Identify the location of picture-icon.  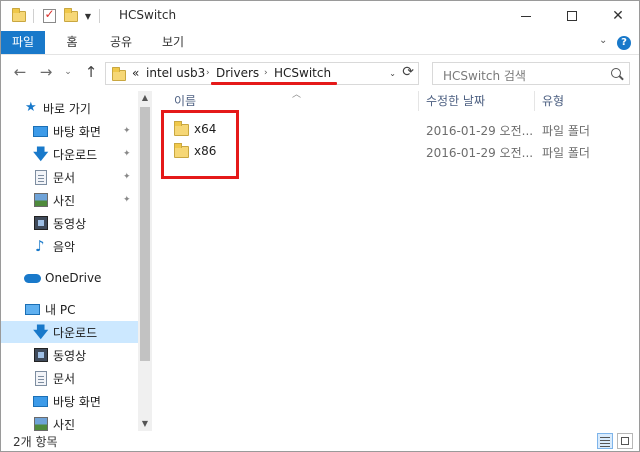
(41, 200).